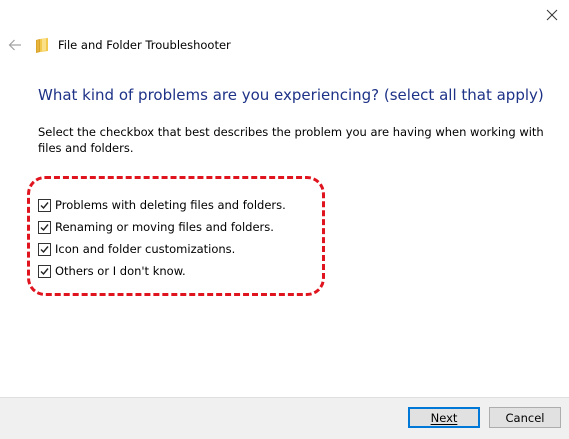 The height and width of the screenshot is (439, 569). I want to click on checkbox-renaming-moving, so click(44, 227).